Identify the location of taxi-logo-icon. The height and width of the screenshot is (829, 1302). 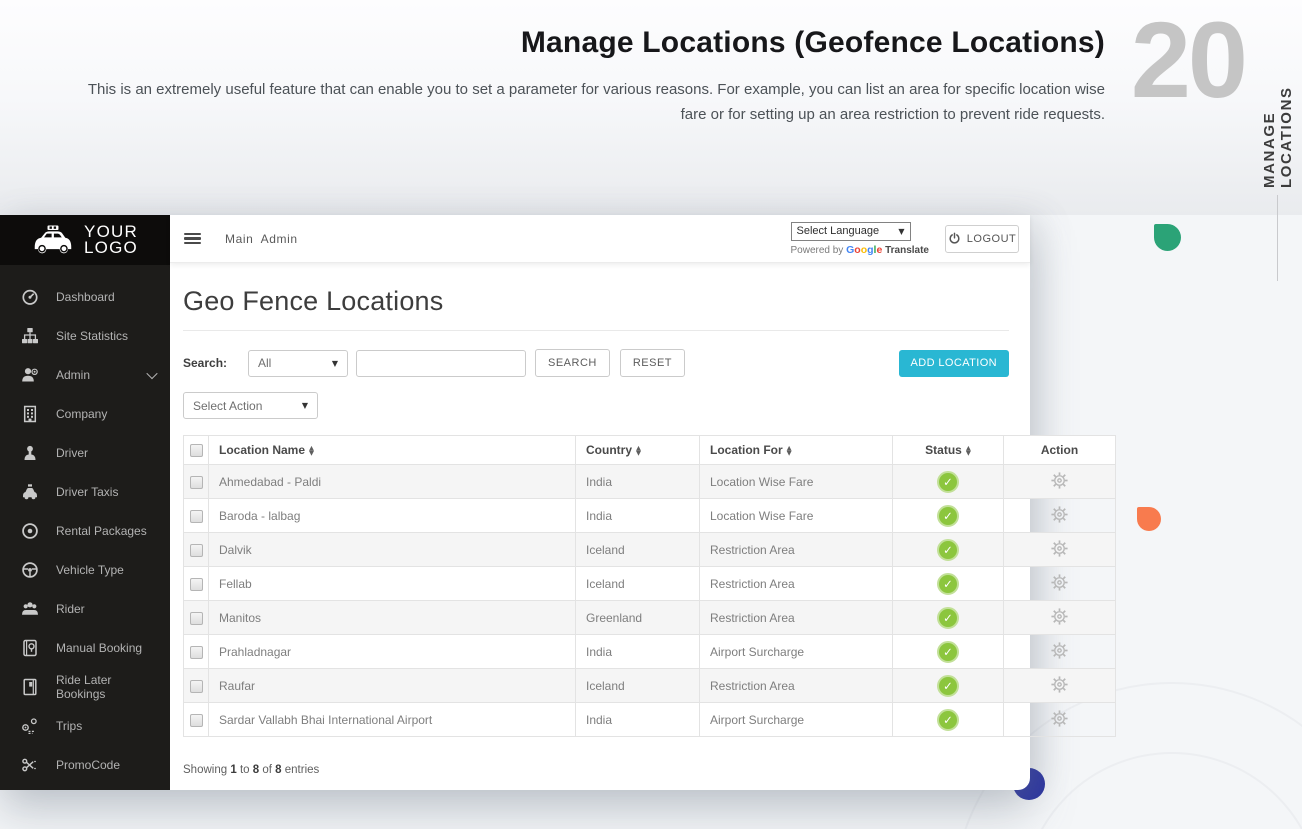
(53, 240).